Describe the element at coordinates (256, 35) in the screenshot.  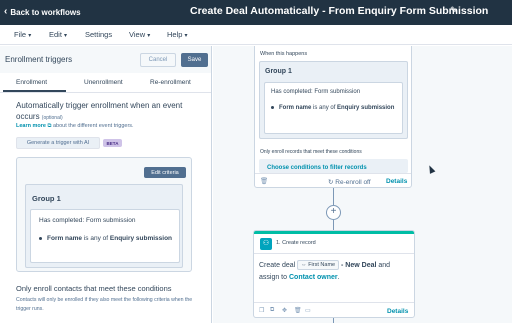
I see `menu-bar: File ▾ Edit ▾ Settings View ▾ Help ▾` at that location.